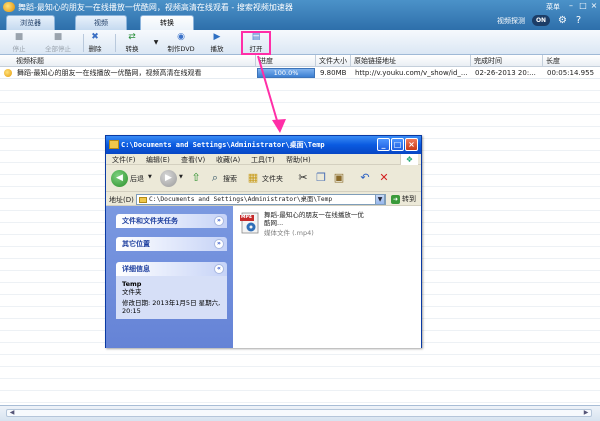 This screenshot has height=421, width=600. I want to click on expand-chevron-icon: », so click(219, 244).